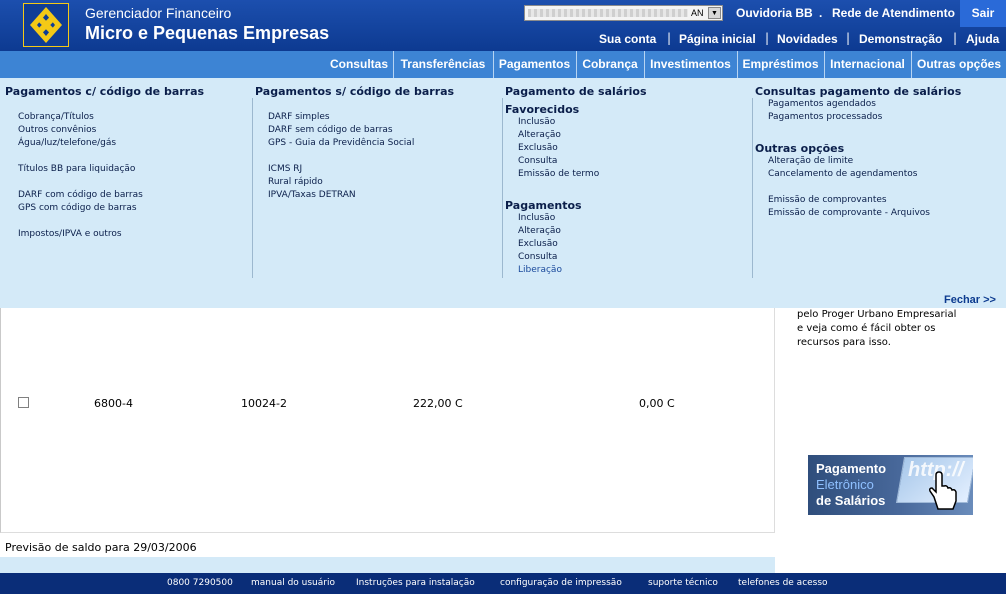  What do you see at coordinates (23, 402) in the screenshot?
I see `account-checkbox` at bounding box center [23, 402].